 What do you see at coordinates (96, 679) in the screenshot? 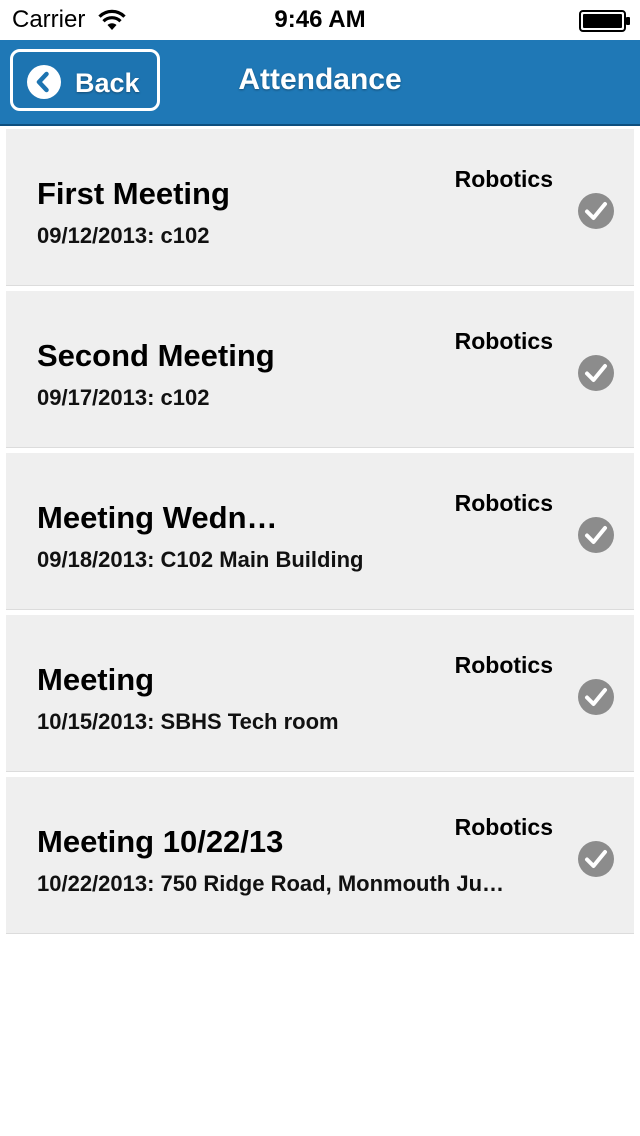
I see `meeting-title: Meeting` at bounding box center [96, 679].